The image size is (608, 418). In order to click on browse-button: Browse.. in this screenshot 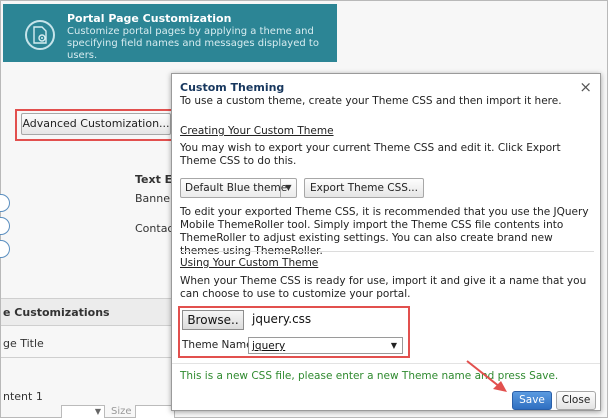, I will do `click(213, 320)`.